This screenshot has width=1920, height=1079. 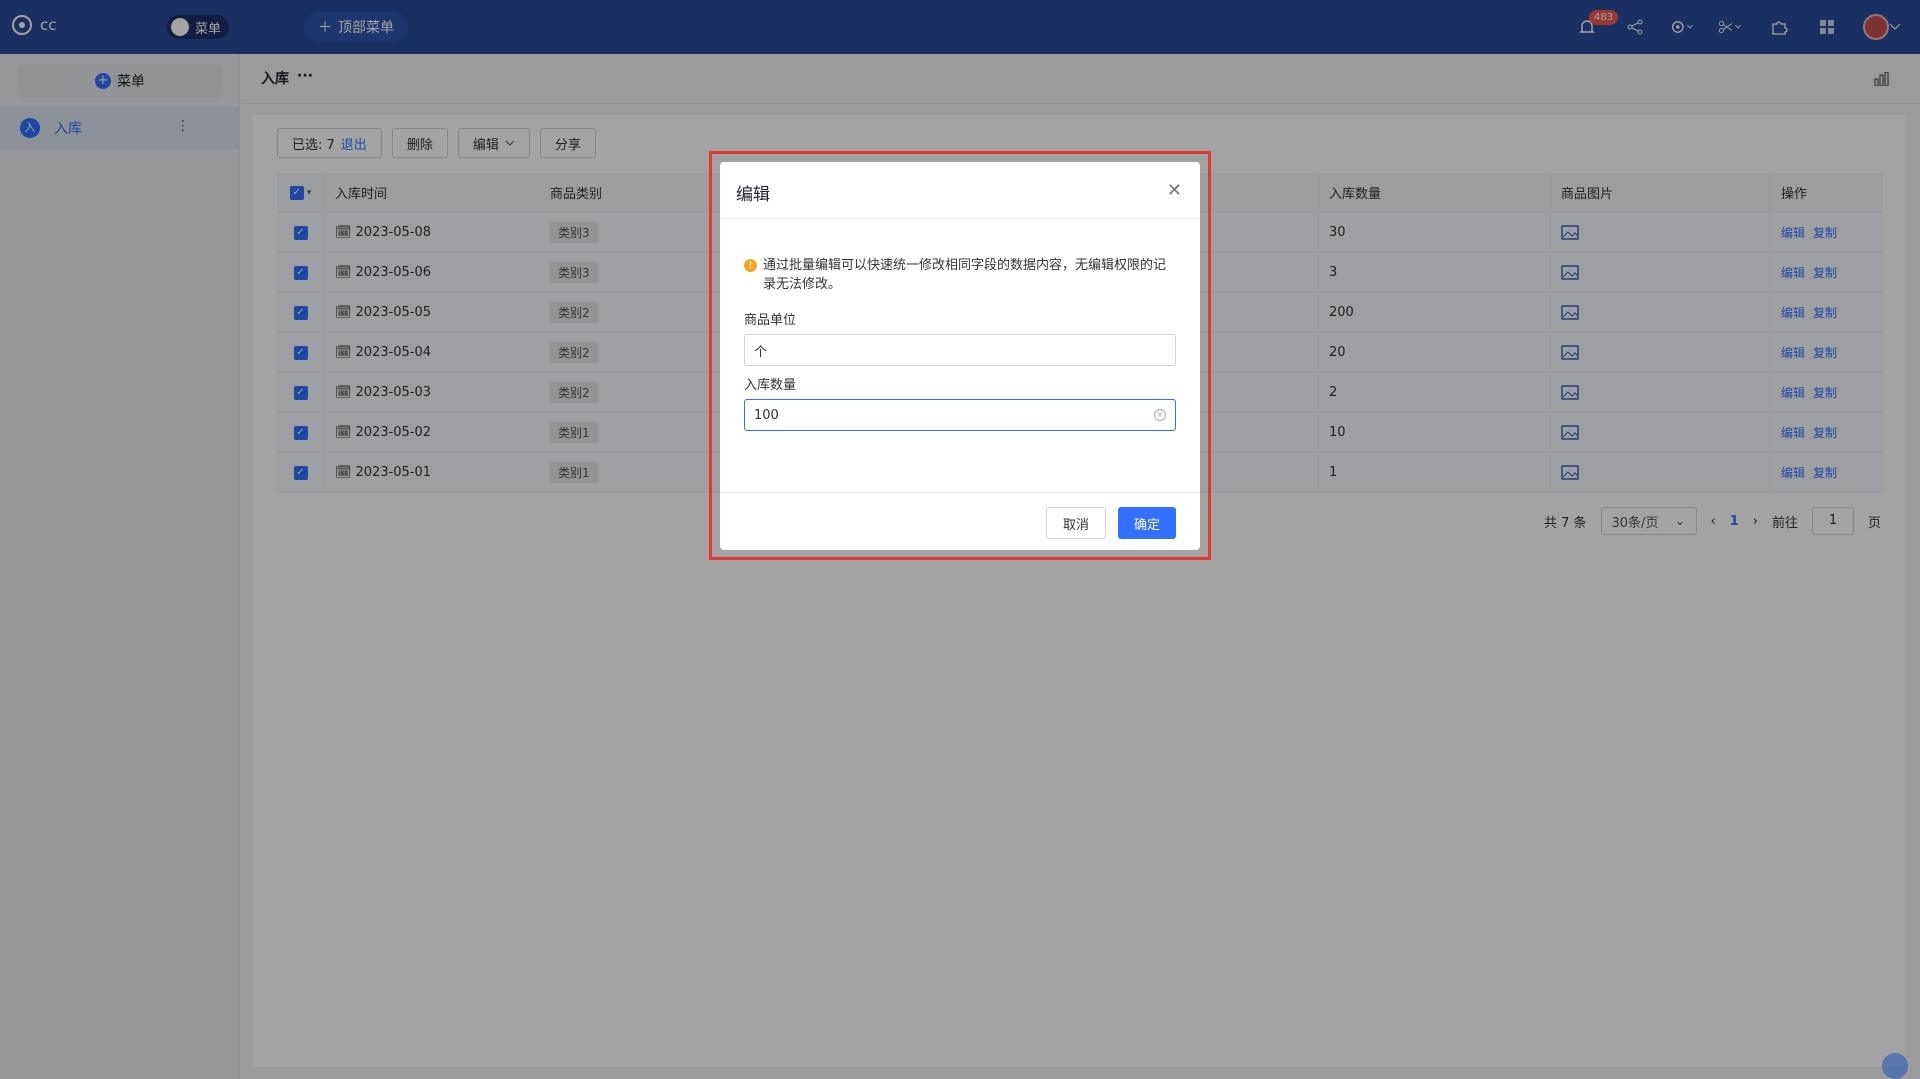 What do you see at coordinates (965, 275) in the screenshot?
I see `notice-text: 通过批量编辑可以快速统一修改相同字段的数据内容，无编辑权限的记录无法修改。` at bounding box center [965, 275].